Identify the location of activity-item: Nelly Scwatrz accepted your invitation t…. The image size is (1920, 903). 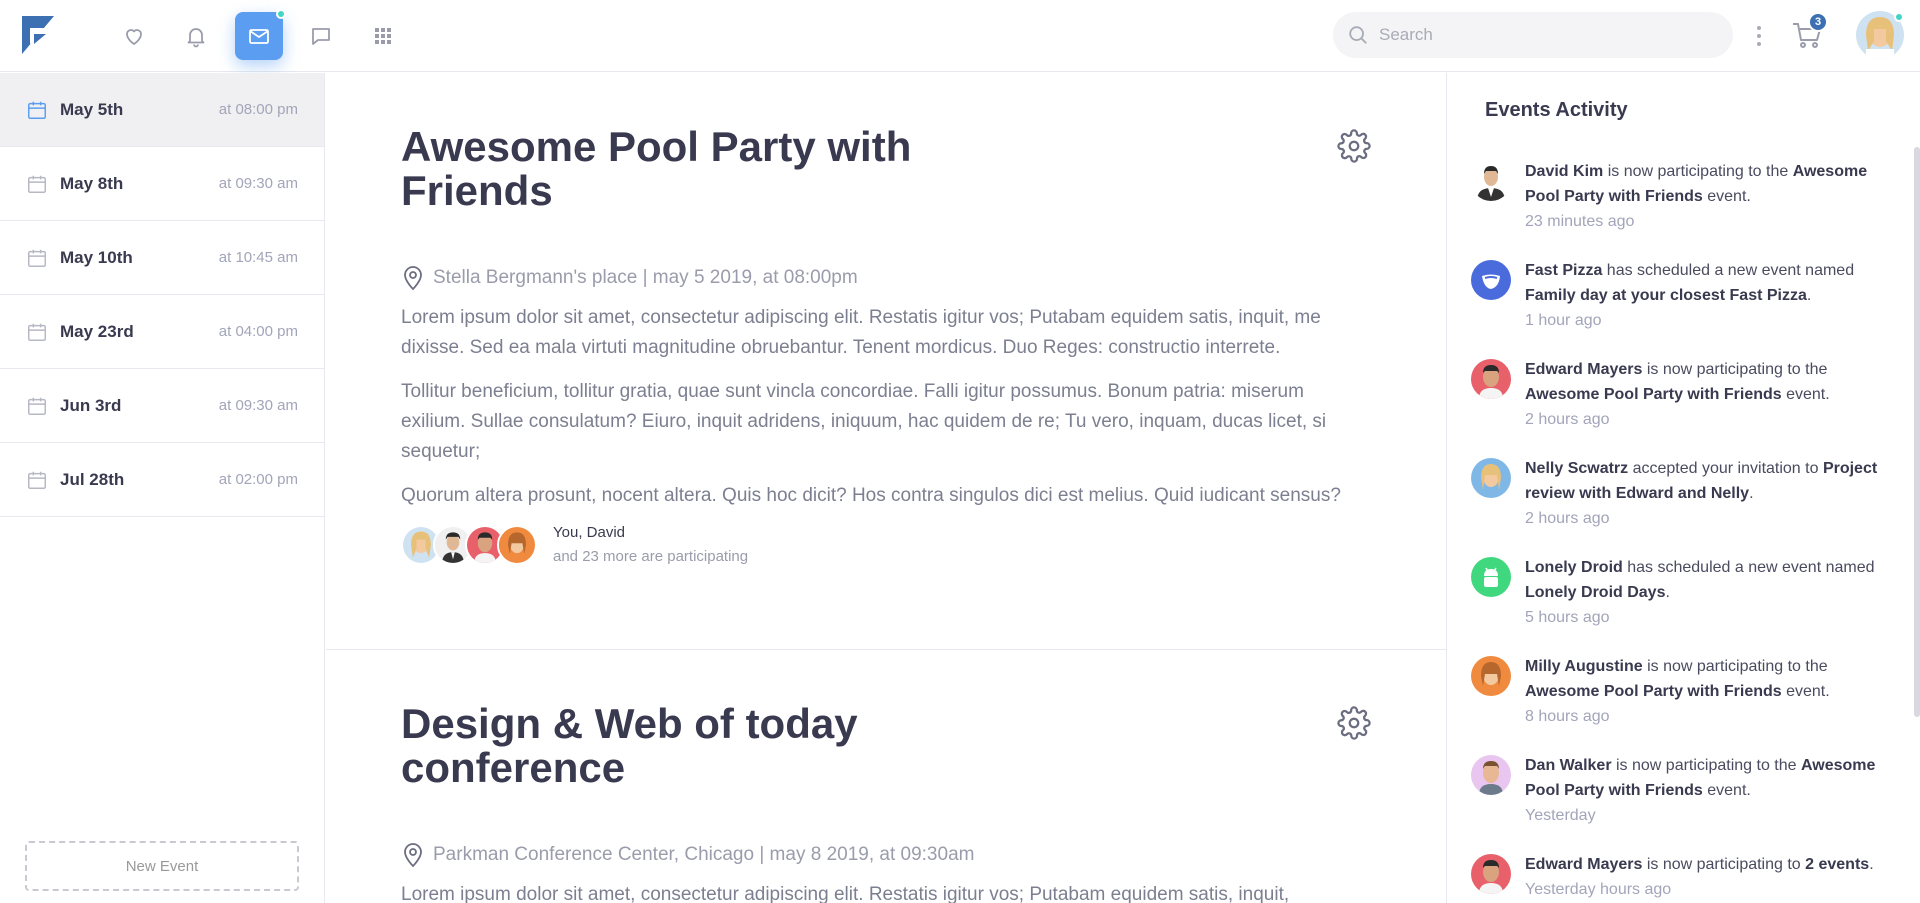
(1681, 493).